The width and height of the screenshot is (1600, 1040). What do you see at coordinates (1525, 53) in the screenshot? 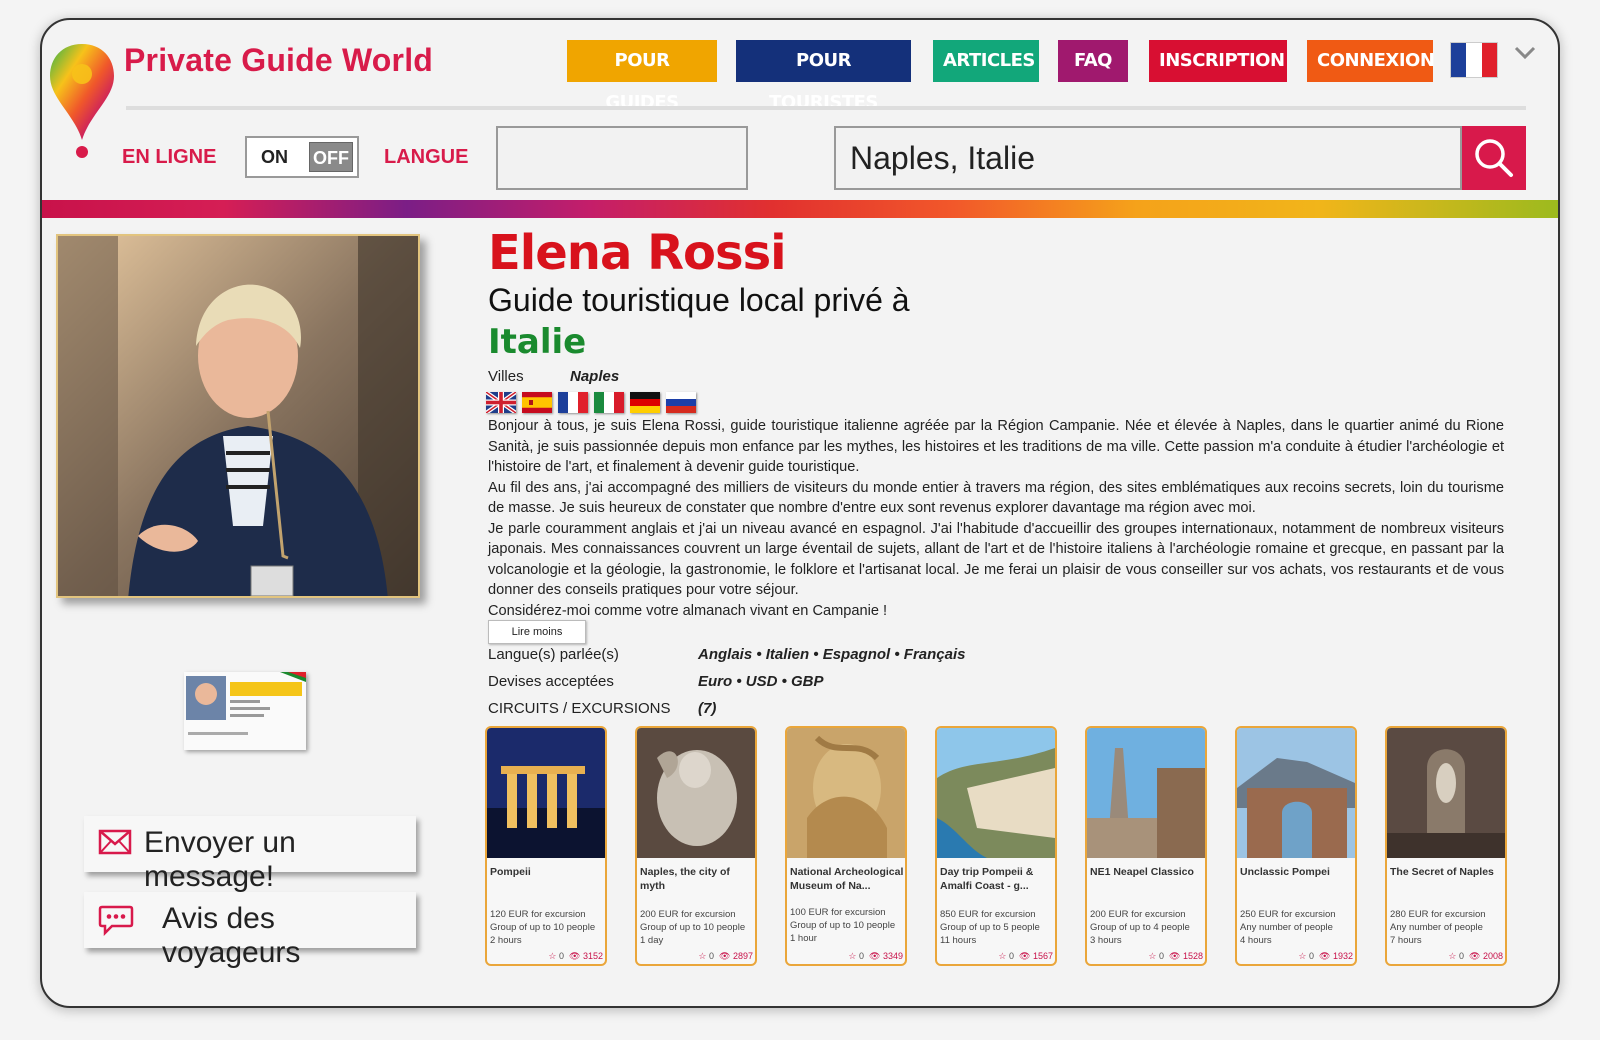
I see `chevron-down-icon` at bounding box center [1525, 53].